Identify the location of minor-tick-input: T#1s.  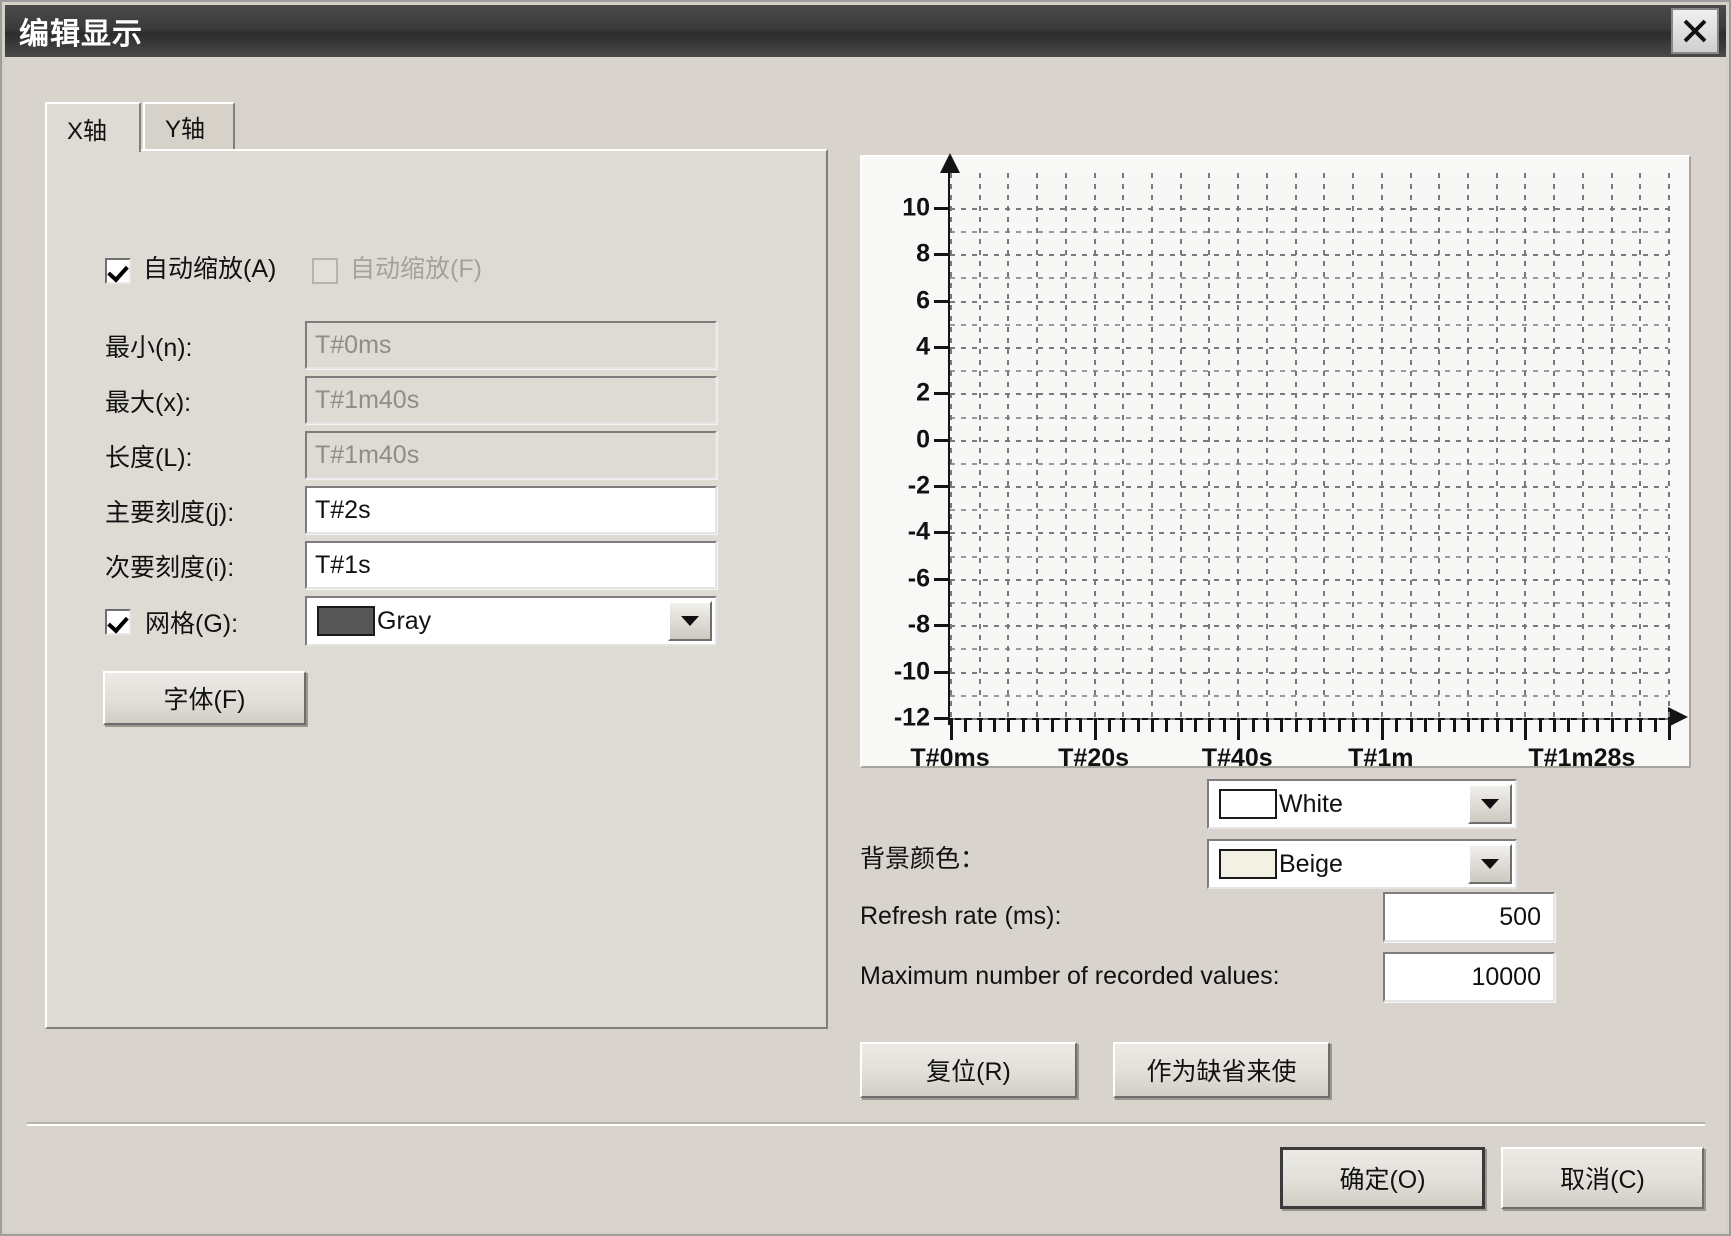
(511, 565).